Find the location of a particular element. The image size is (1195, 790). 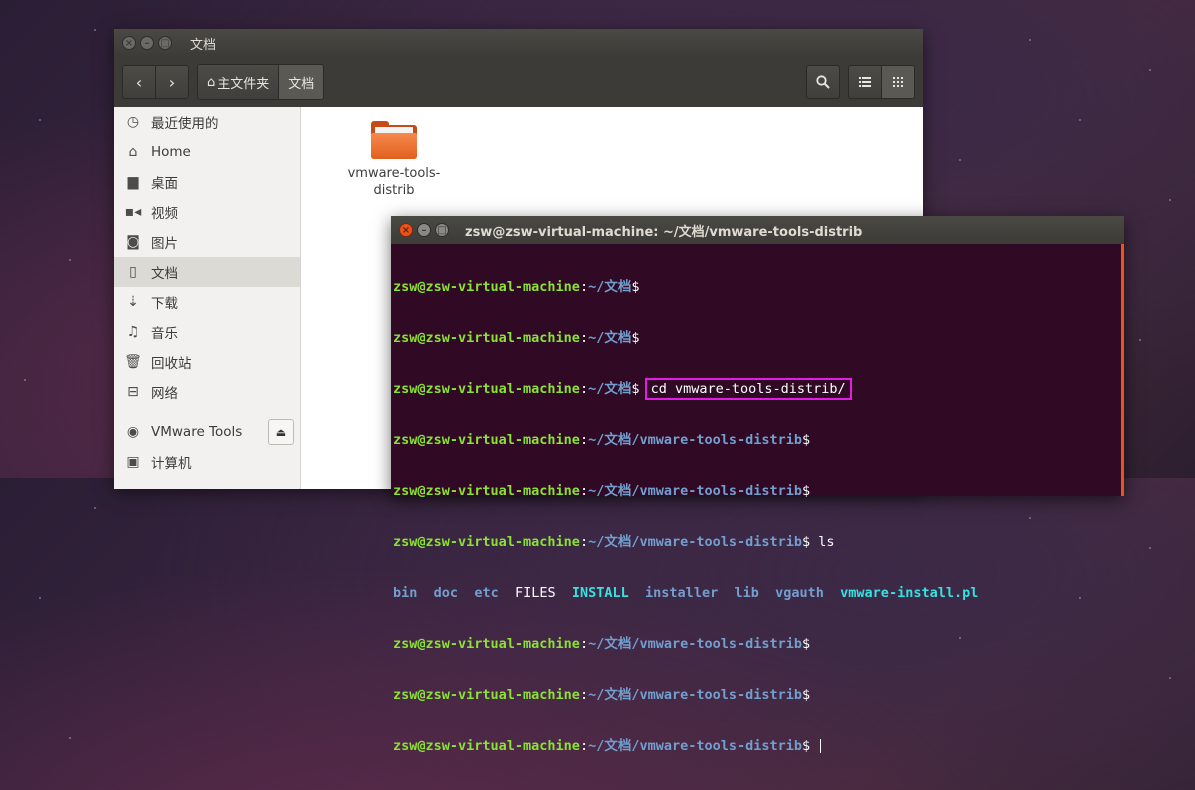

clock-icon: ◷ is located at coordinates (133, 122).